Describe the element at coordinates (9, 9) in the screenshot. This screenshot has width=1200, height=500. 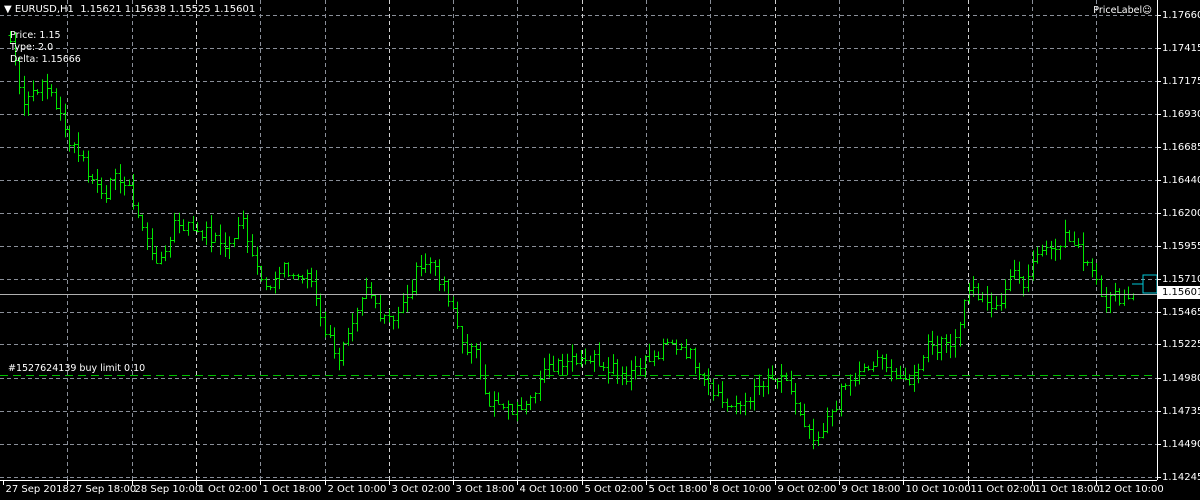
I see `dropdown-triangle-icon: ▼` at that location.